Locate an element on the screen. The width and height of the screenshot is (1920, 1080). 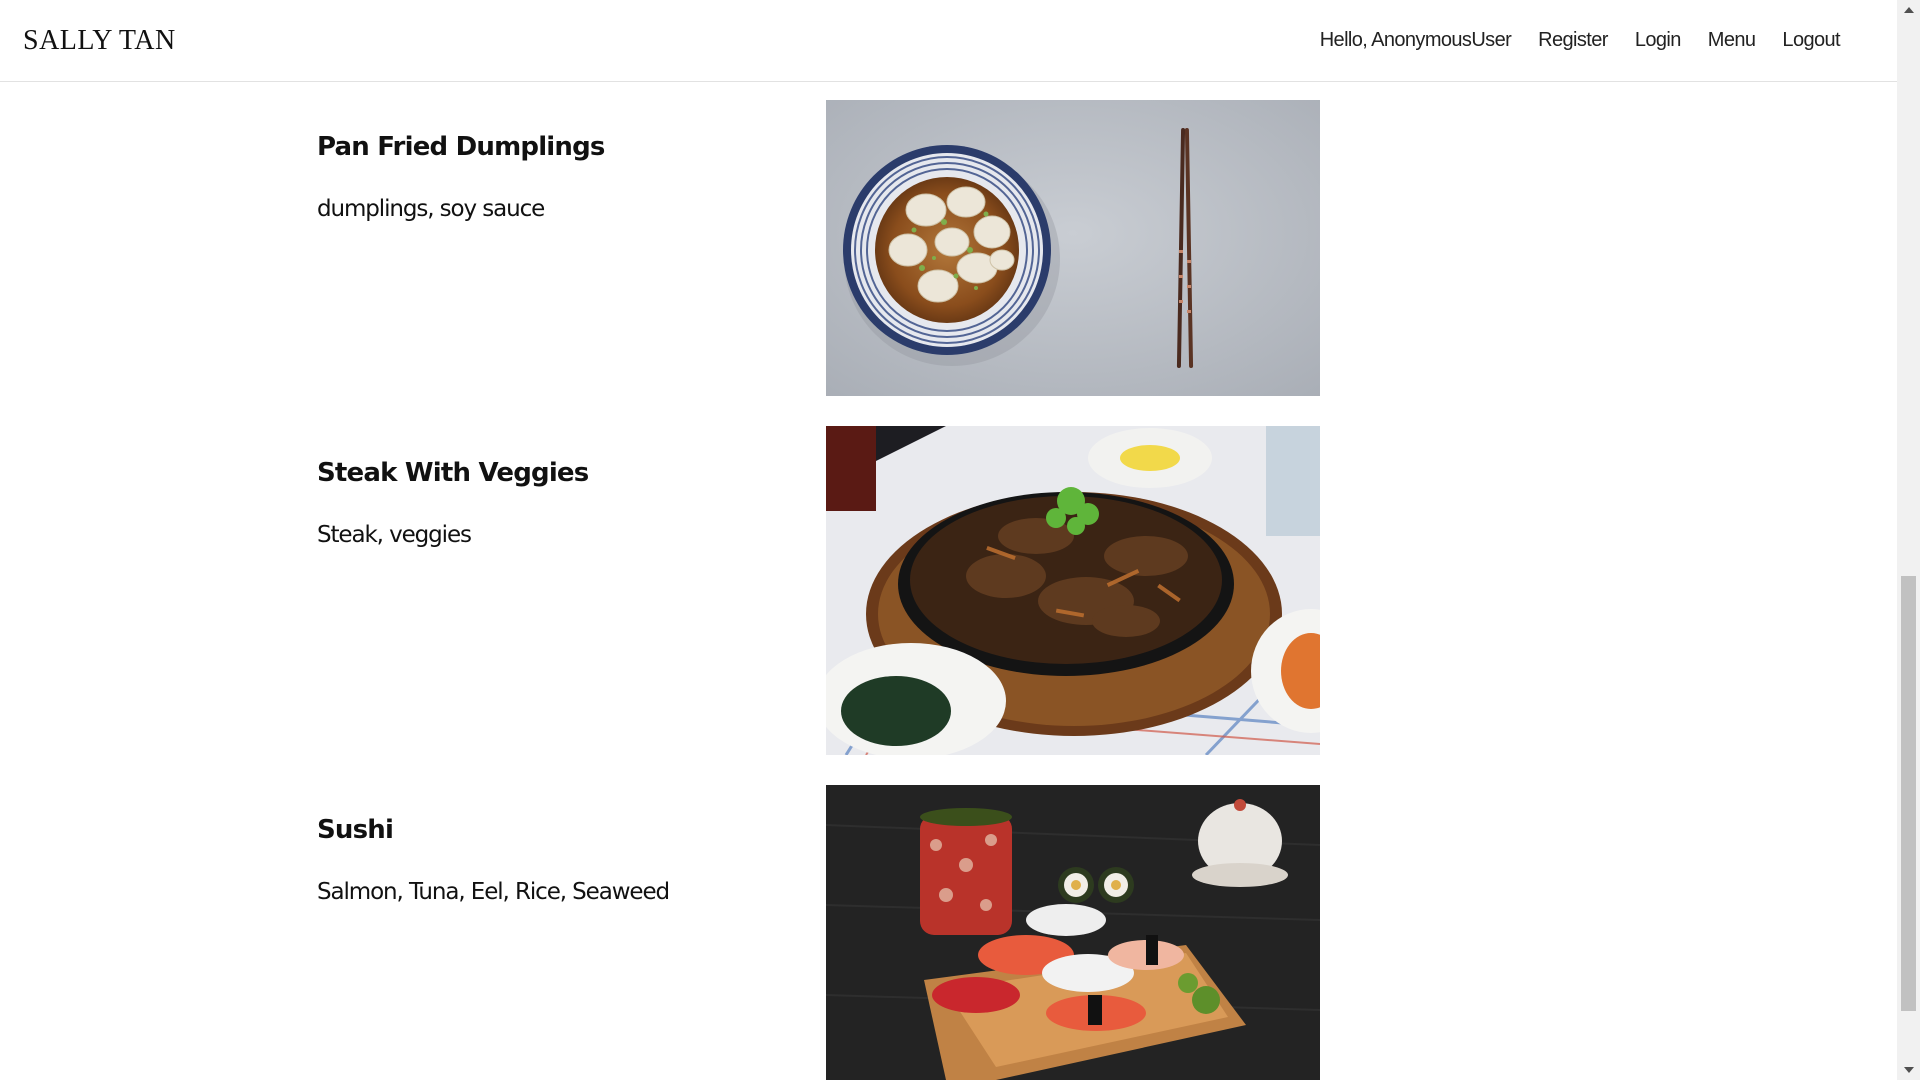
steak-photo is located at coordinates (1073, 590).